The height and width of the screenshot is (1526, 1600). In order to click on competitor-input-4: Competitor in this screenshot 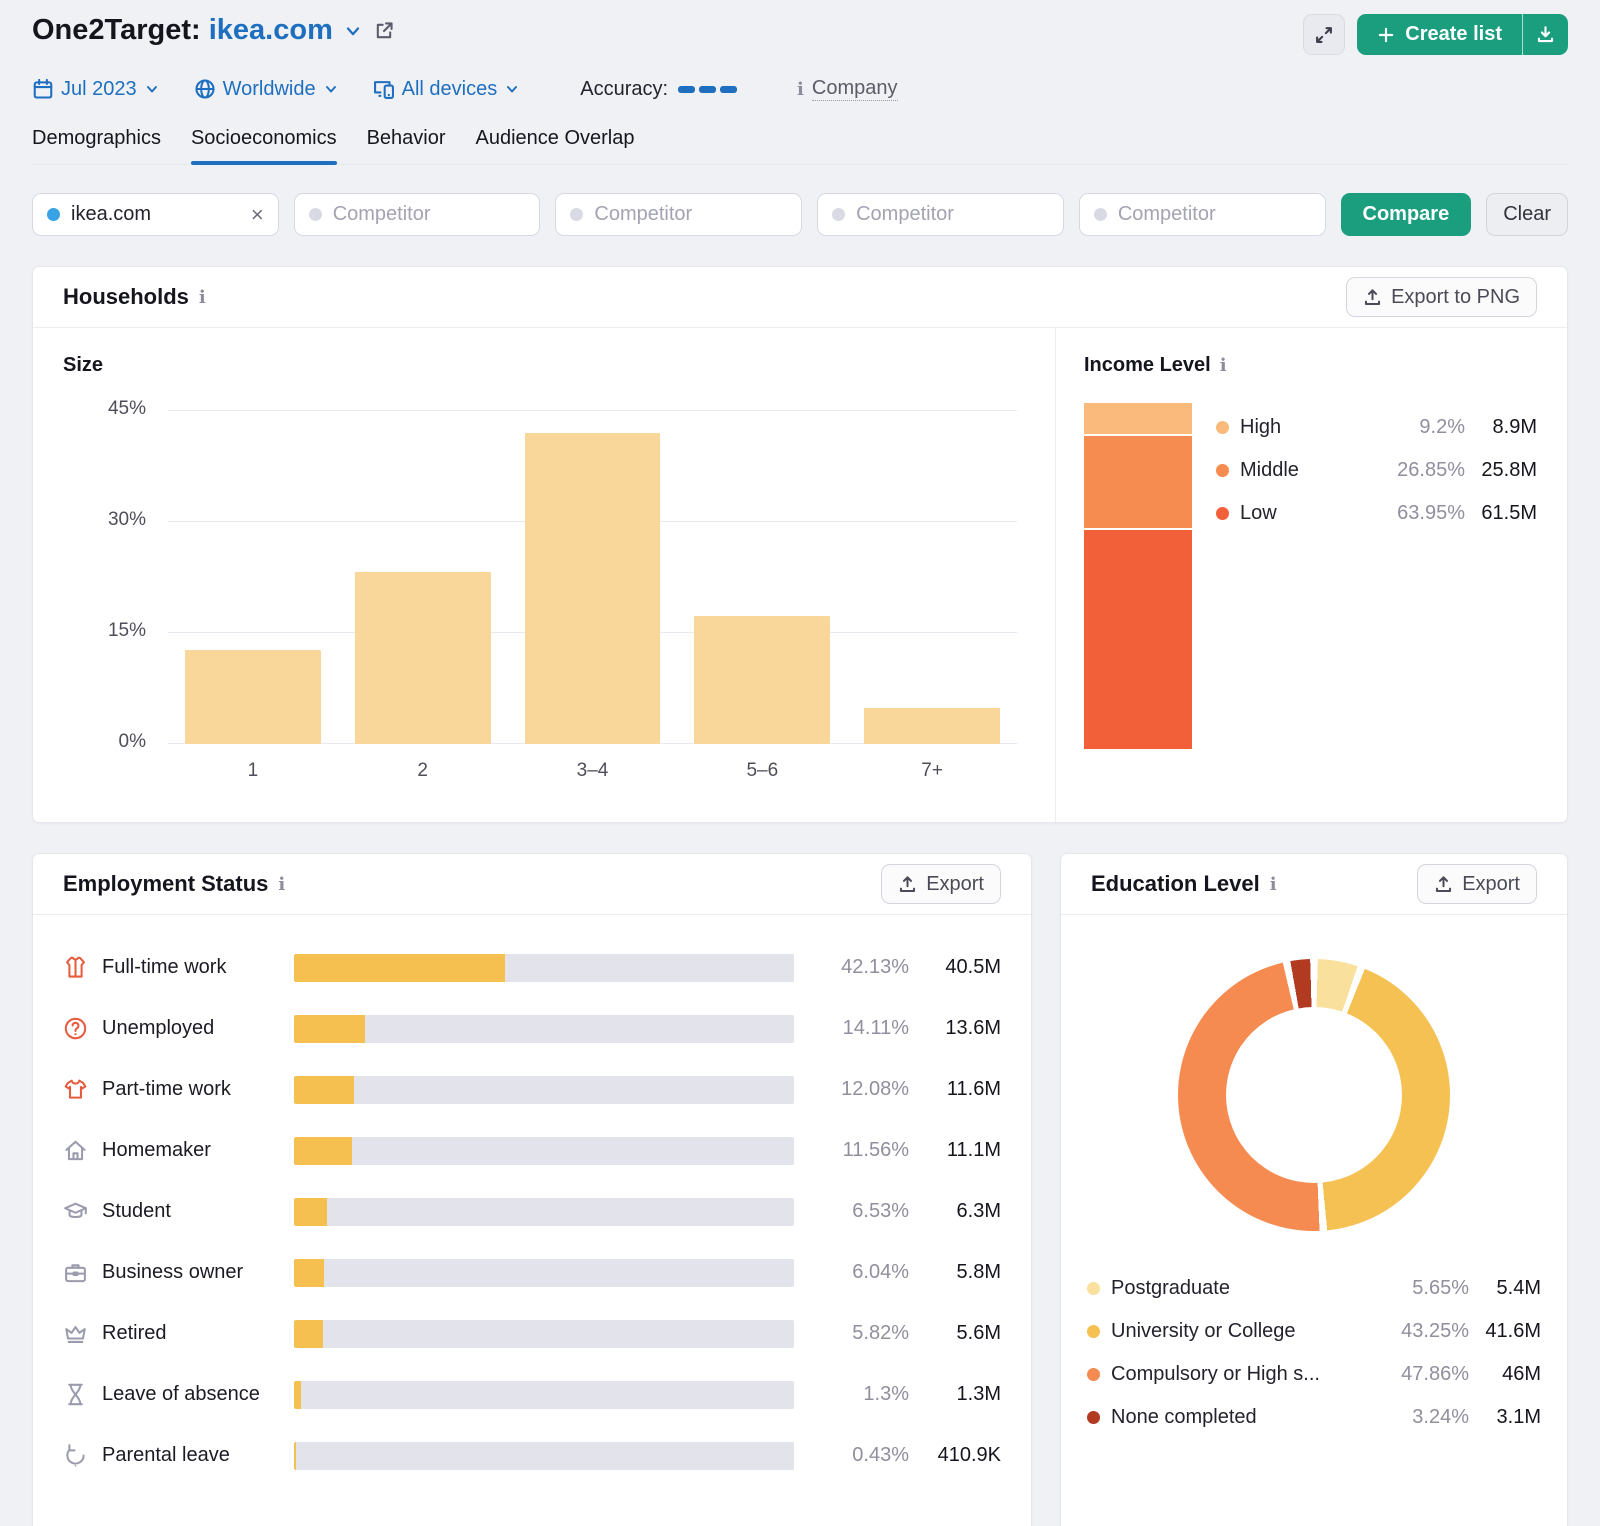, I will do `click(1202, 214)`.